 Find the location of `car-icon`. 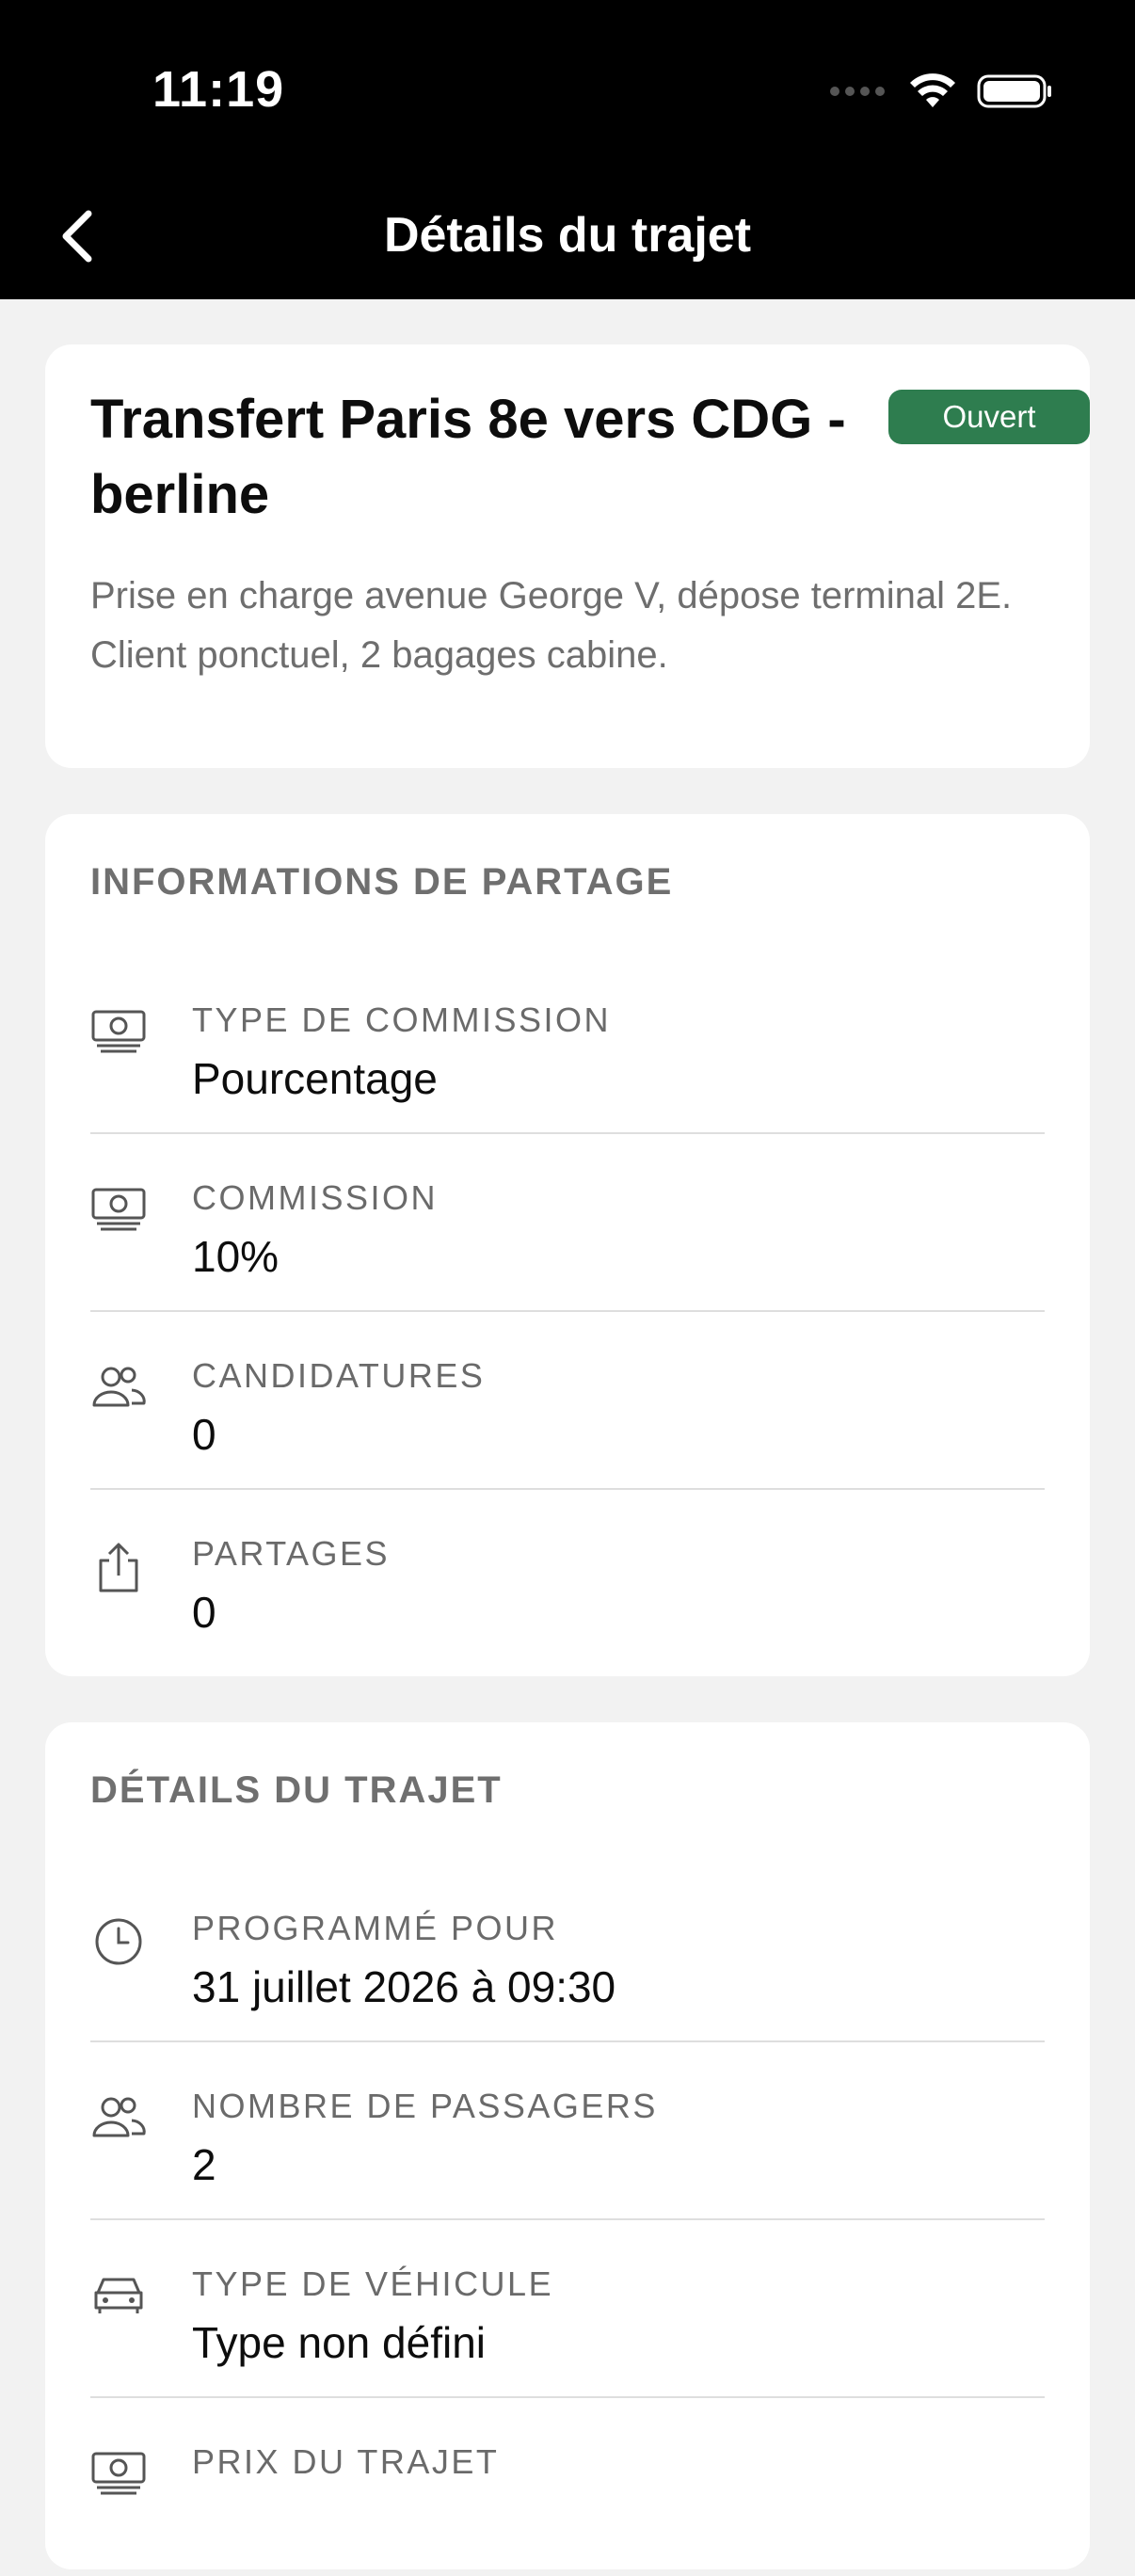

car-icon is located at coordinates (118, 2300).